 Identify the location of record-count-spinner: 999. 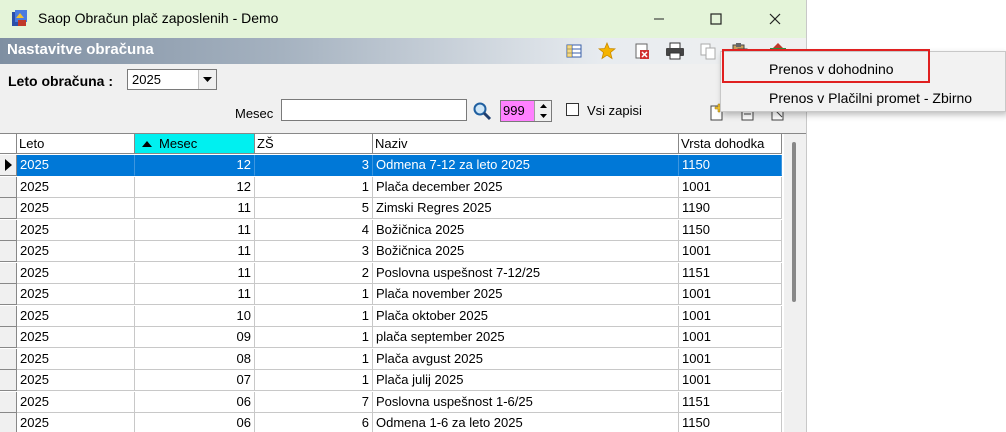
(526, 111).